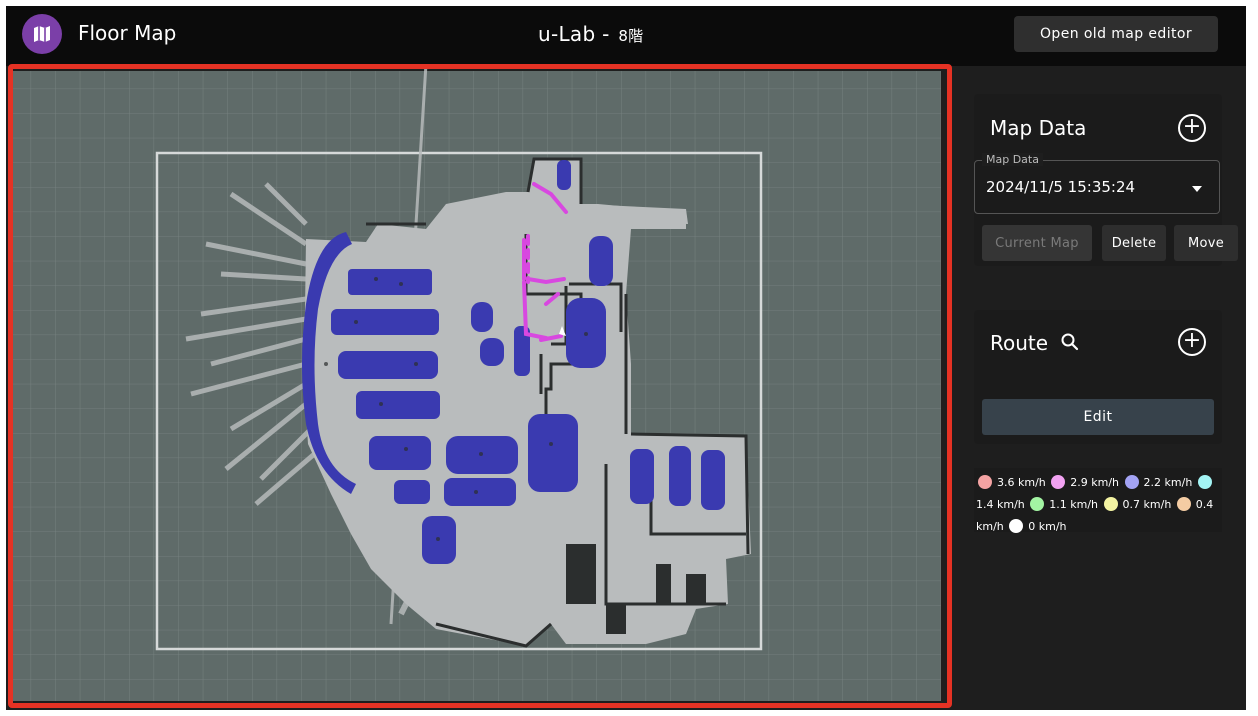 This screenshot has width=1258, height=716. What do you see at coordinates (1134, 243) in the screenshot?
I see `delete-button: Delete` at bounding box center [1134, 243].